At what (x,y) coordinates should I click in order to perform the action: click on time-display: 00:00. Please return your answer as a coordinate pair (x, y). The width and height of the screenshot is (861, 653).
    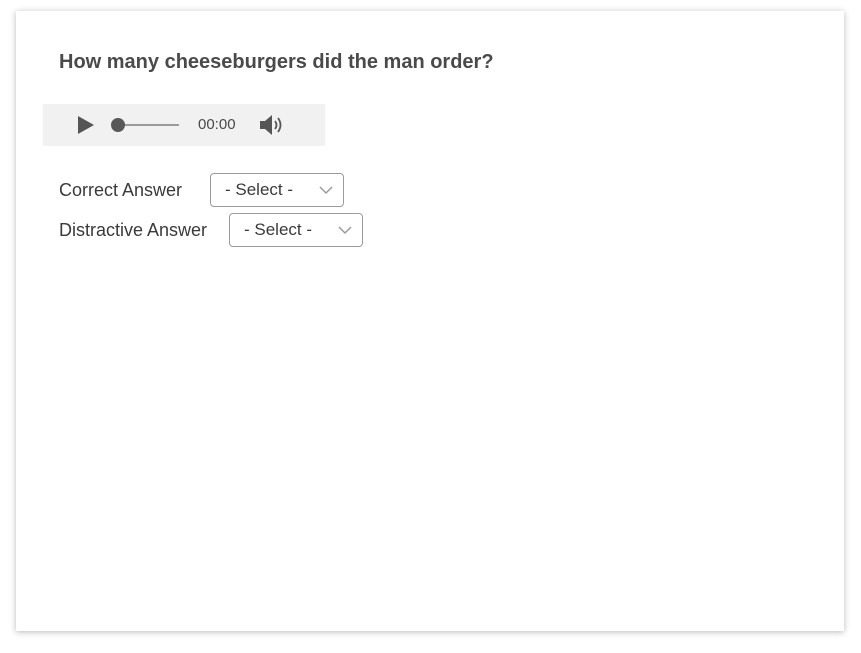
    Looking at the image, I should click on (217, 124).